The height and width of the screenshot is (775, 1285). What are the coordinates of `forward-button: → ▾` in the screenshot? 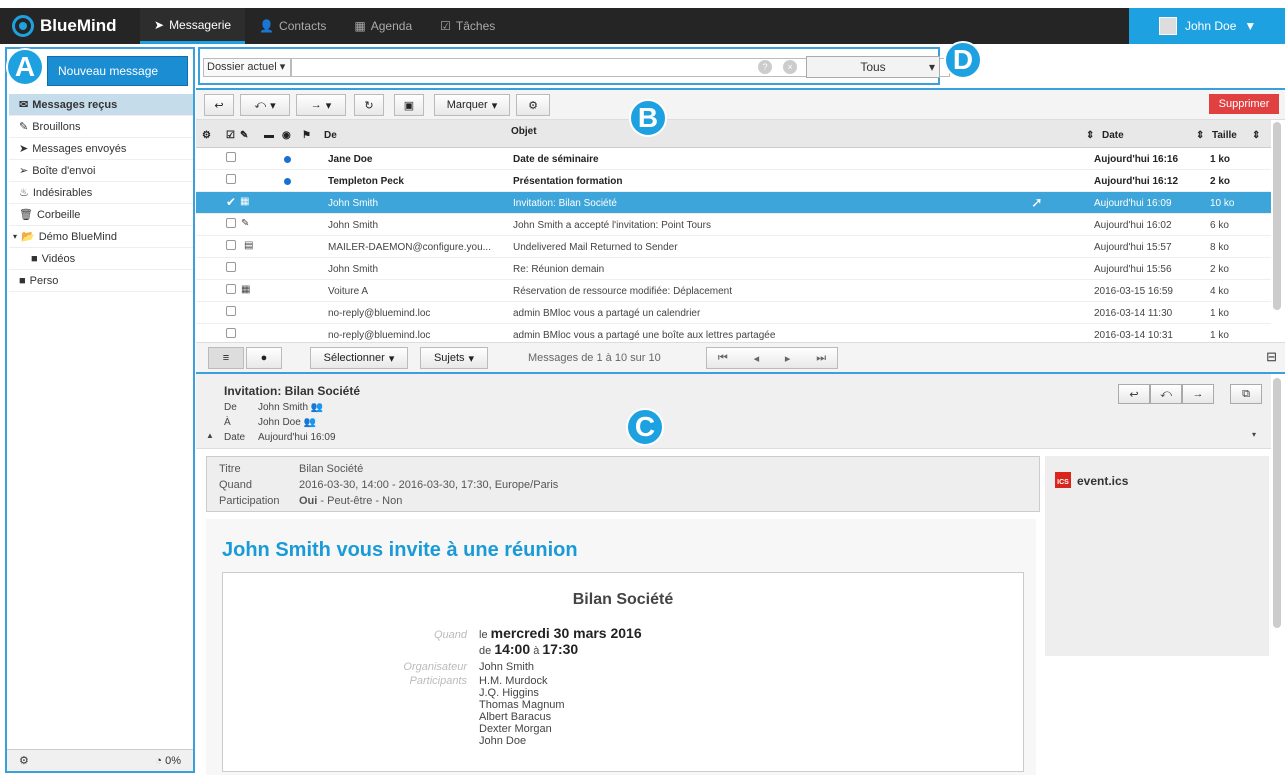 It's located at (321, 105).